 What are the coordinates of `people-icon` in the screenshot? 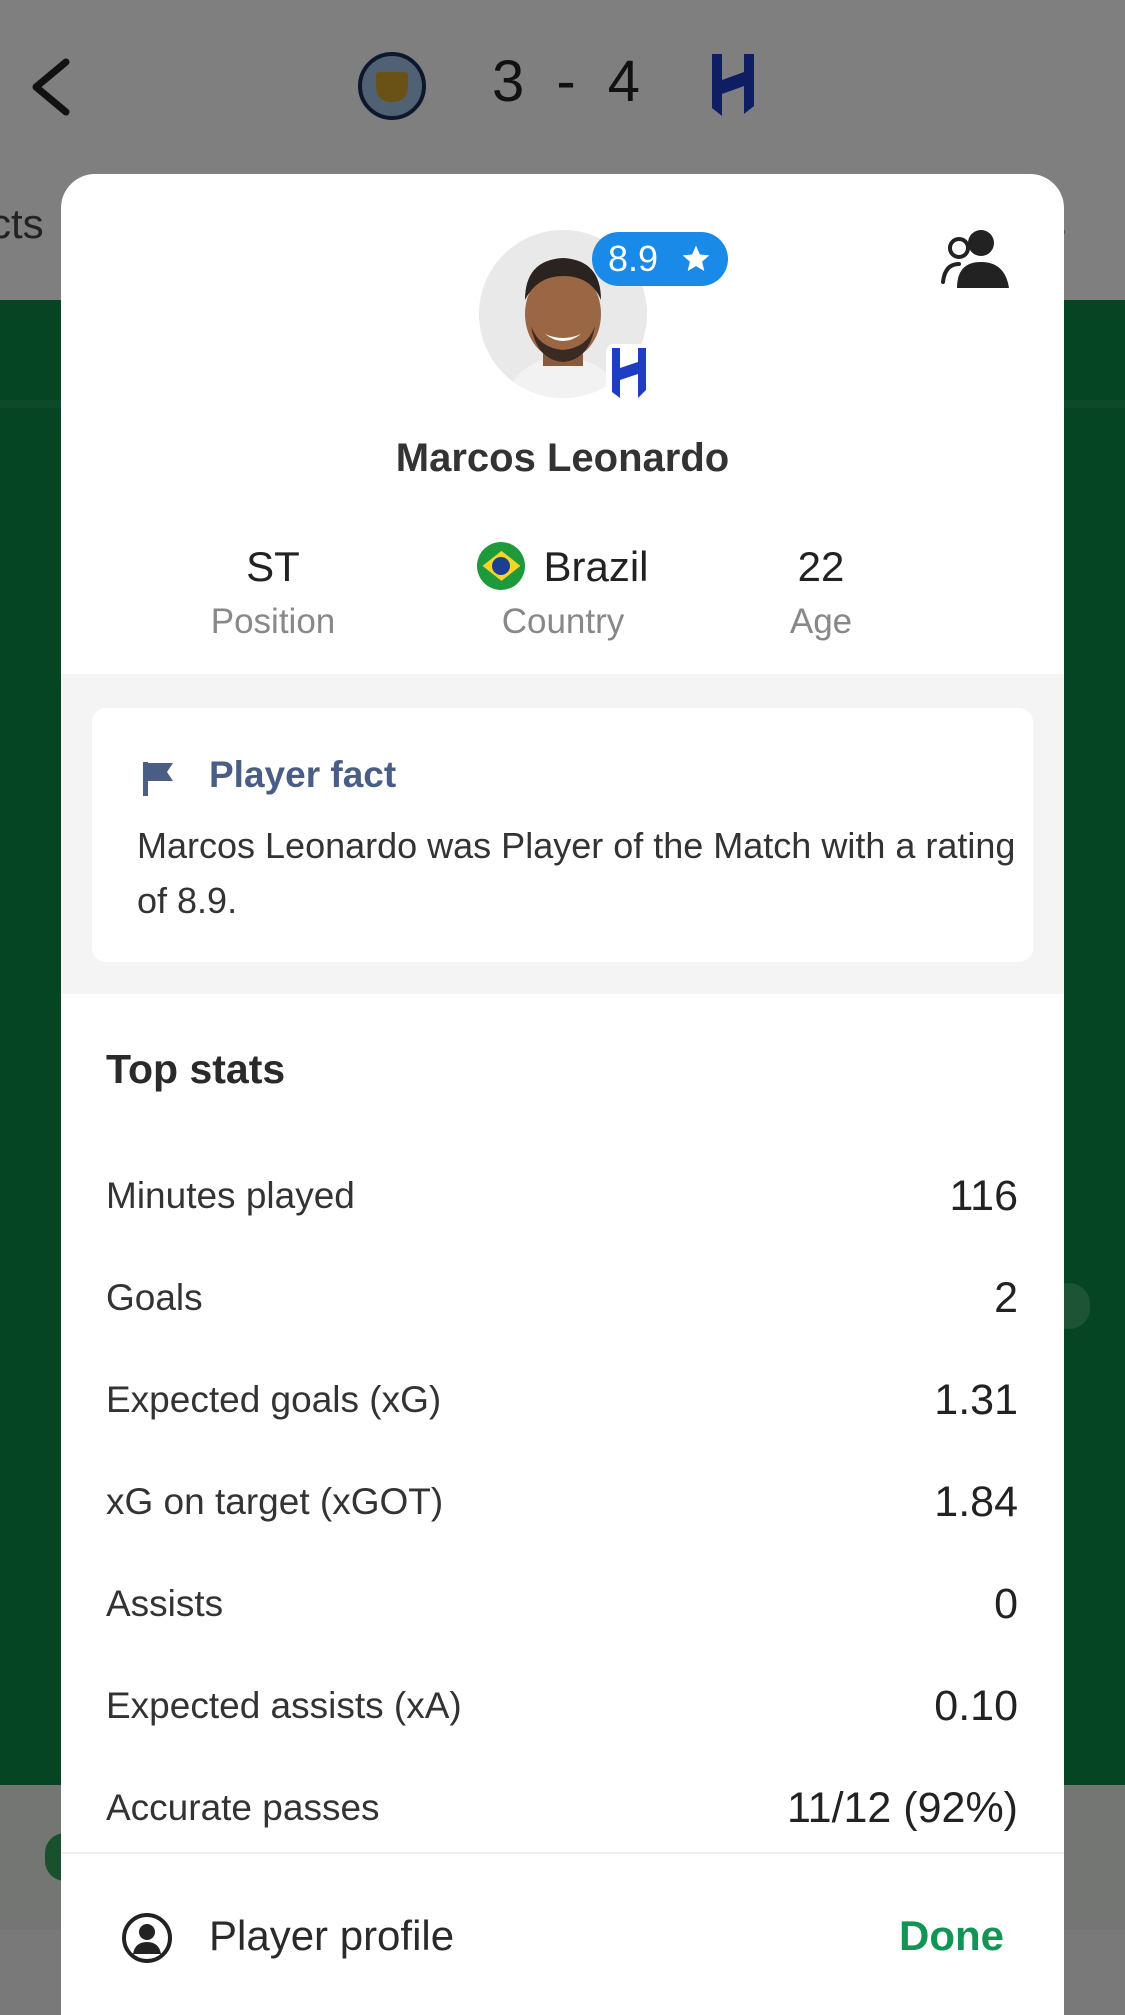 It's located at (978, 258).